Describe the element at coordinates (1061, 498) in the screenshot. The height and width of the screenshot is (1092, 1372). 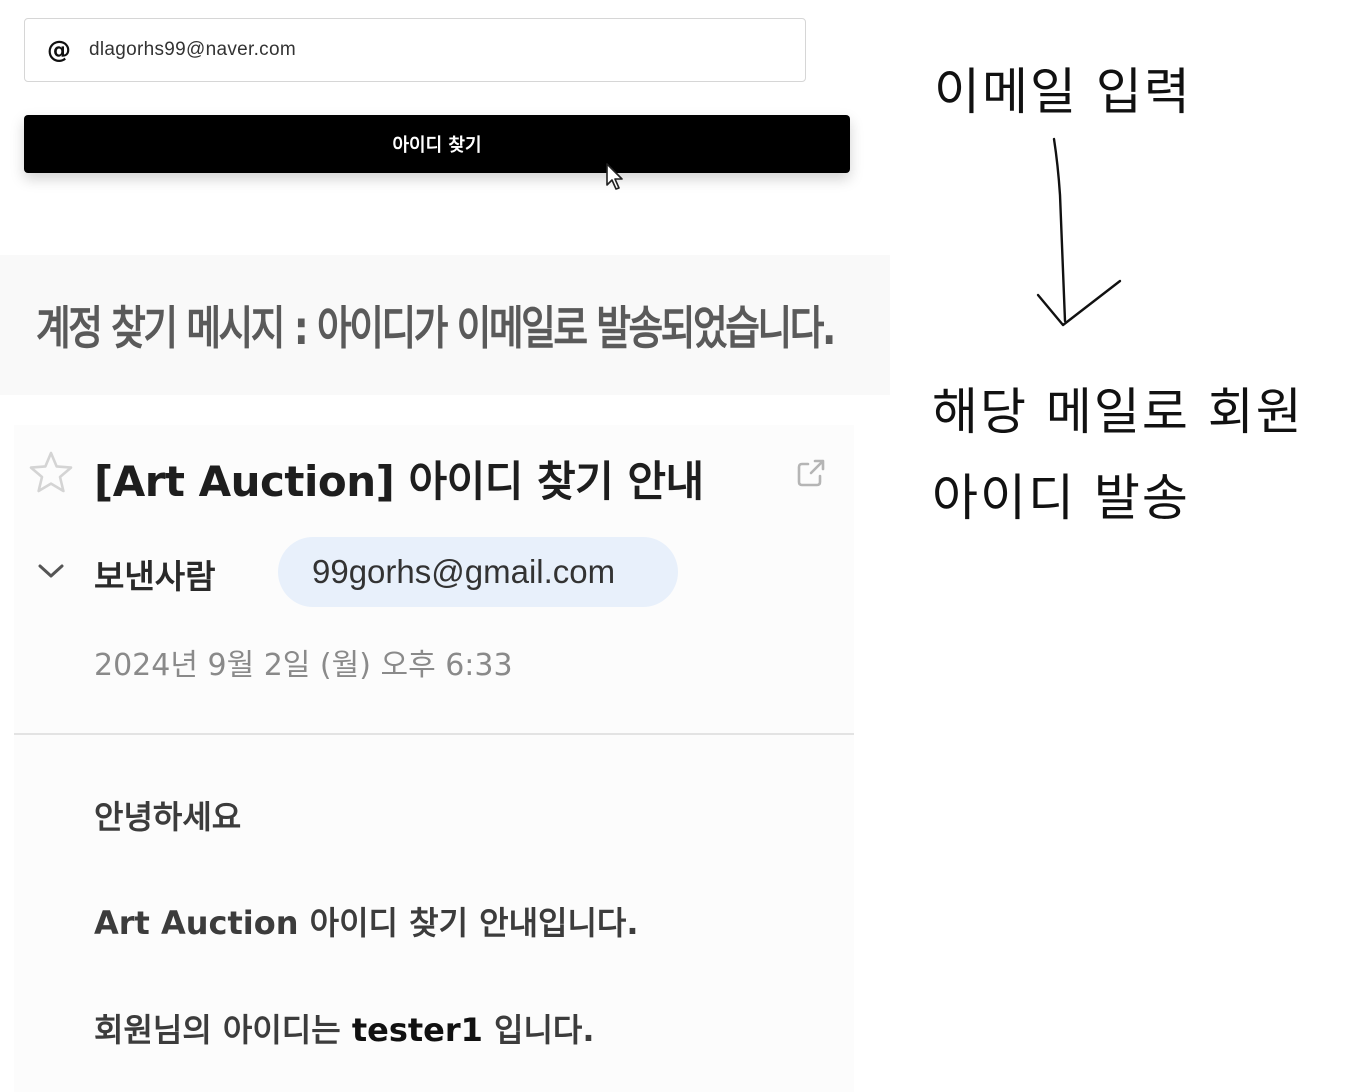
I see `annotation-send-line2: 아이디 발송` at that location.